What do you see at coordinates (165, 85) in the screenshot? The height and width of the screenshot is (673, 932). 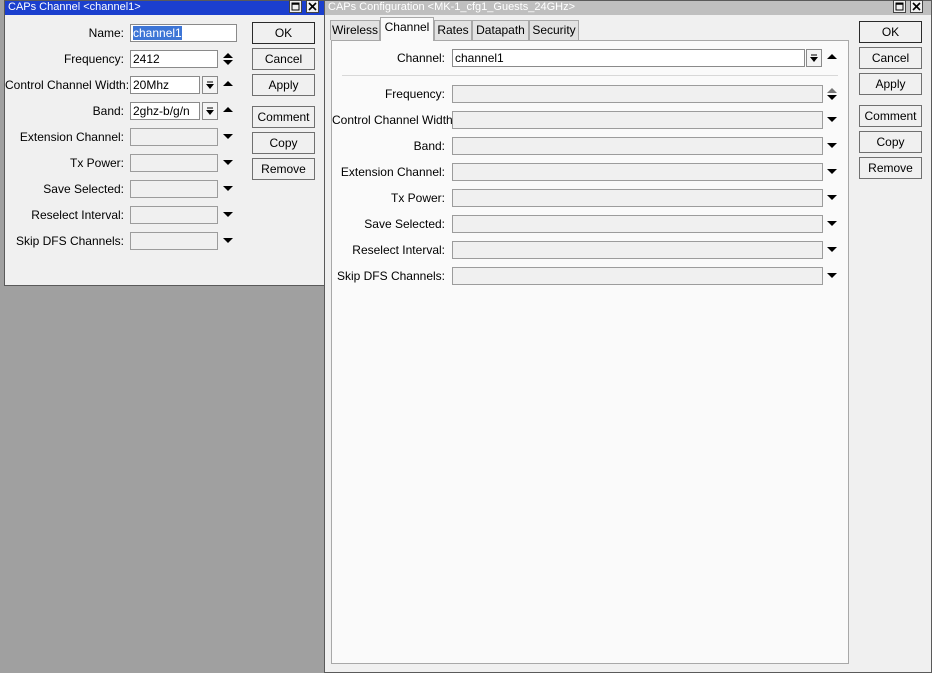 I see `control-channel-width-select: 20Mhz` at bounding box center [165, 85].